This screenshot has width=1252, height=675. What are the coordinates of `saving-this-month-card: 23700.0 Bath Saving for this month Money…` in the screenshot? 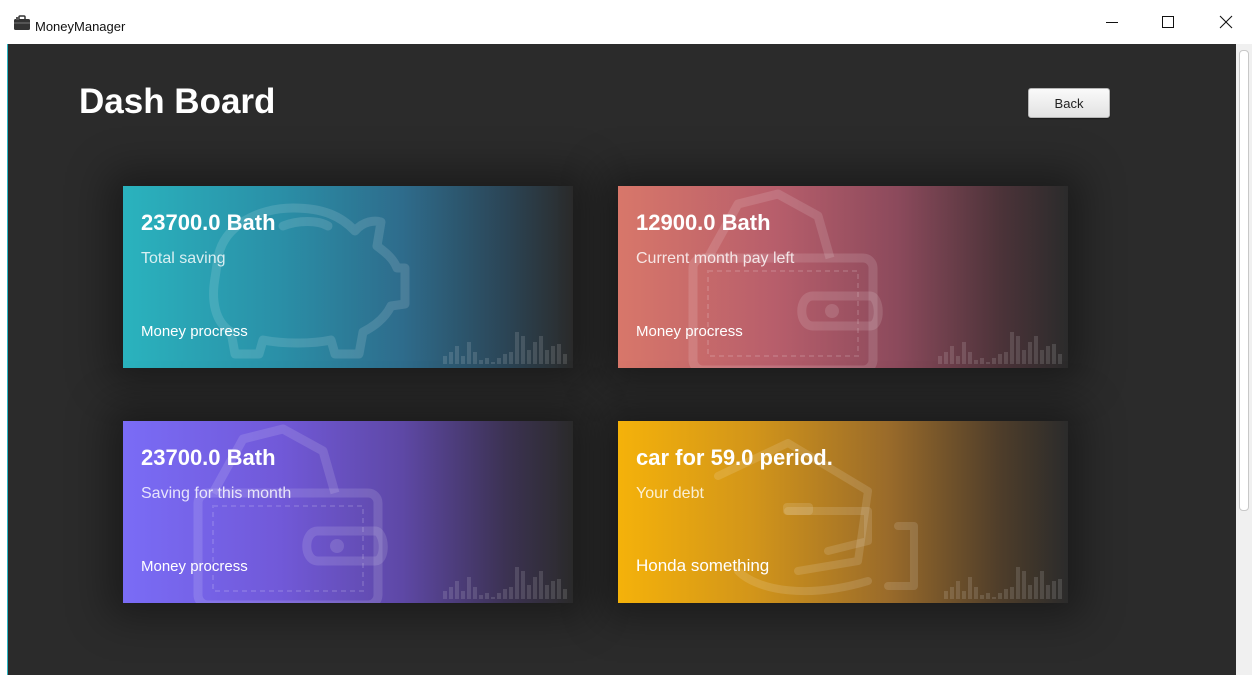 It's located at (348, 512).